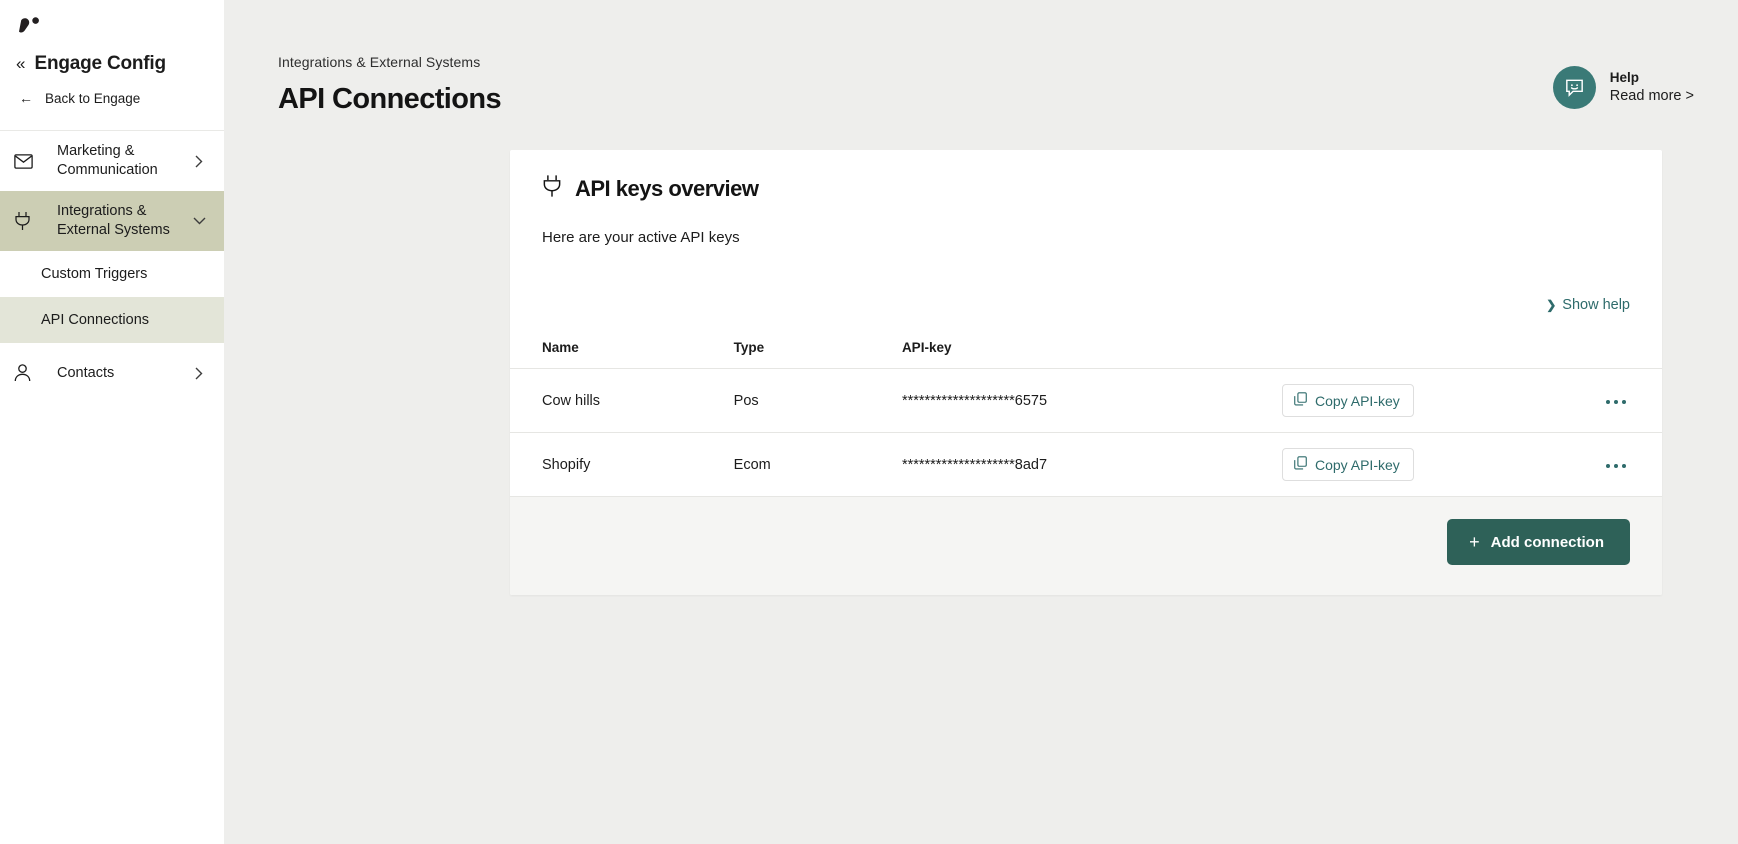  I want to click on column-header-api-key: API-key, so click(1091, 354).